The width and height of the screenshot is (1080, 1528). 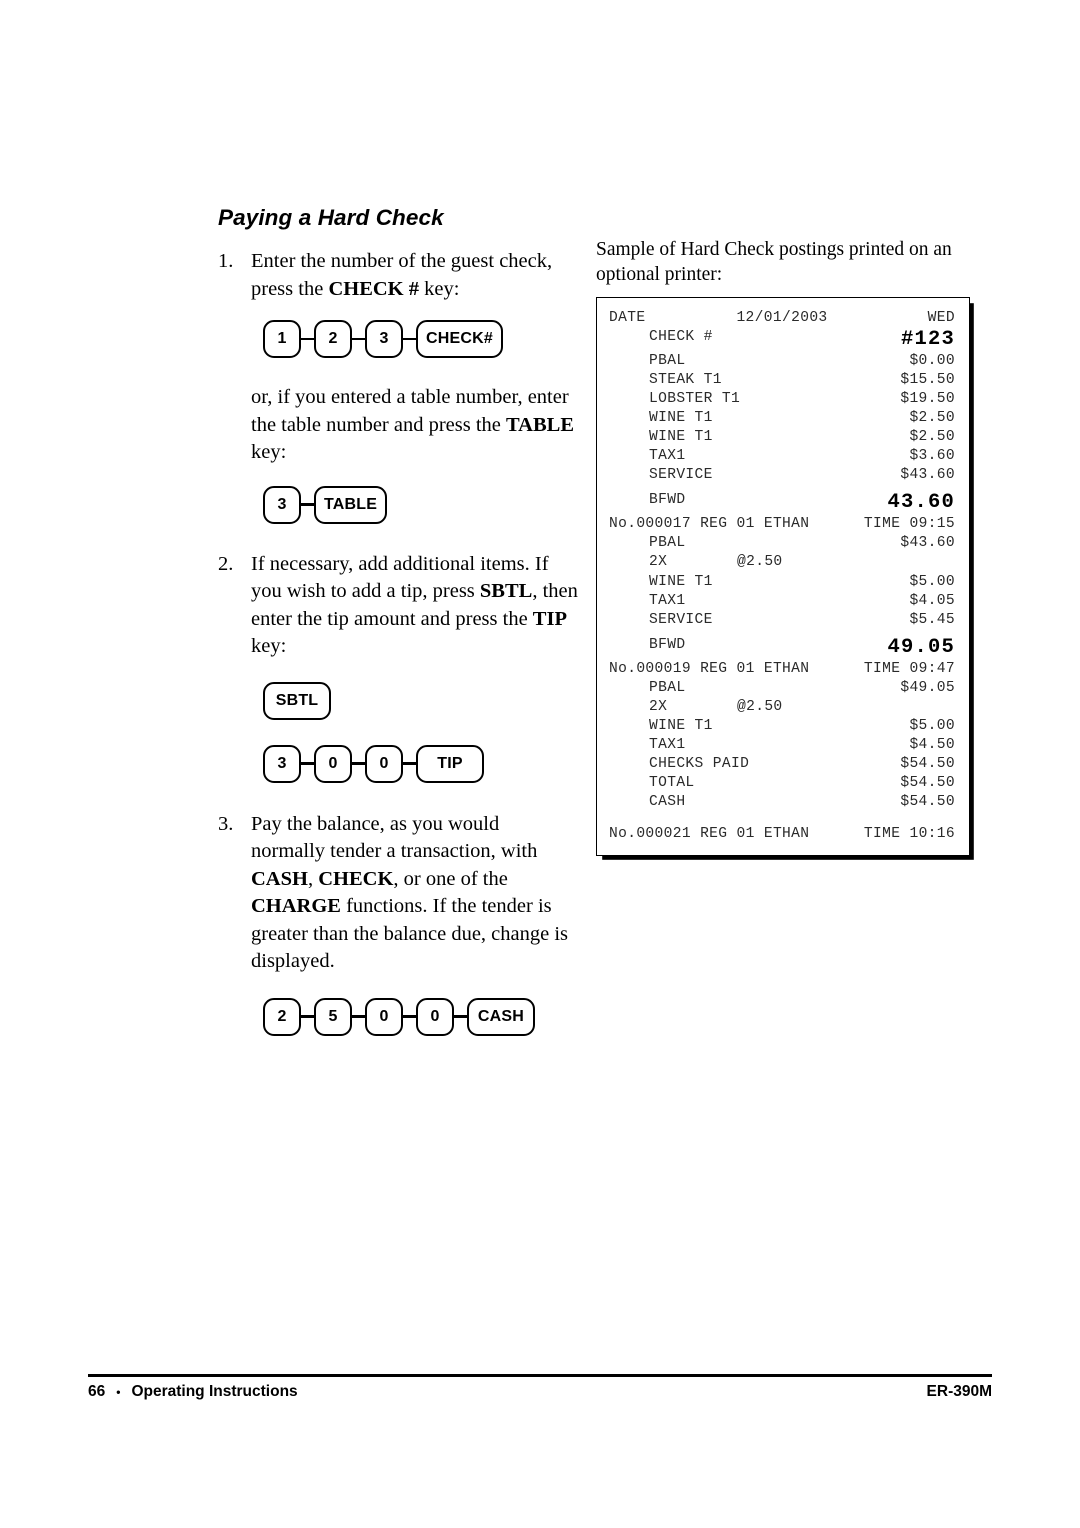 I want to click on key-tip: TIP, so click(x=450, y=763).